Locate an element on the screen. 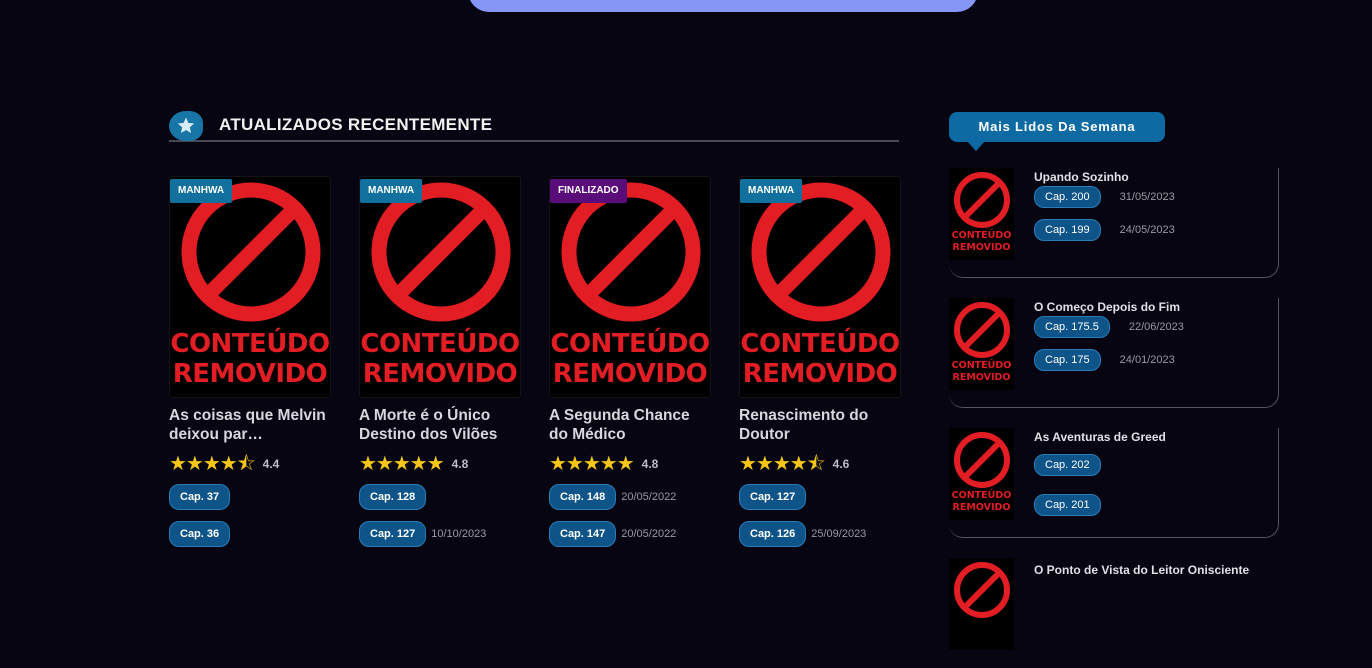 Image resolution: width=1372 pixels, height=668 pixels. top-banner-button is located at coordinates (723, 6).